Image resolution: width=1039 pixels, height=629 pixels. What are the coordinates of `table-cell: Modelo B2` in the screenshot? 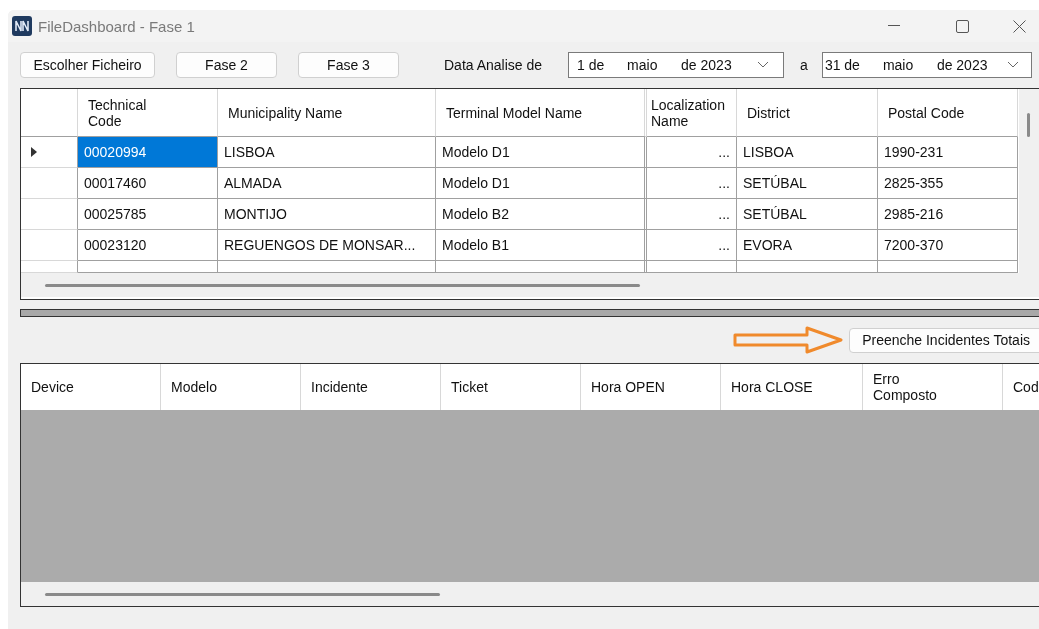 It's located at (541, 214).